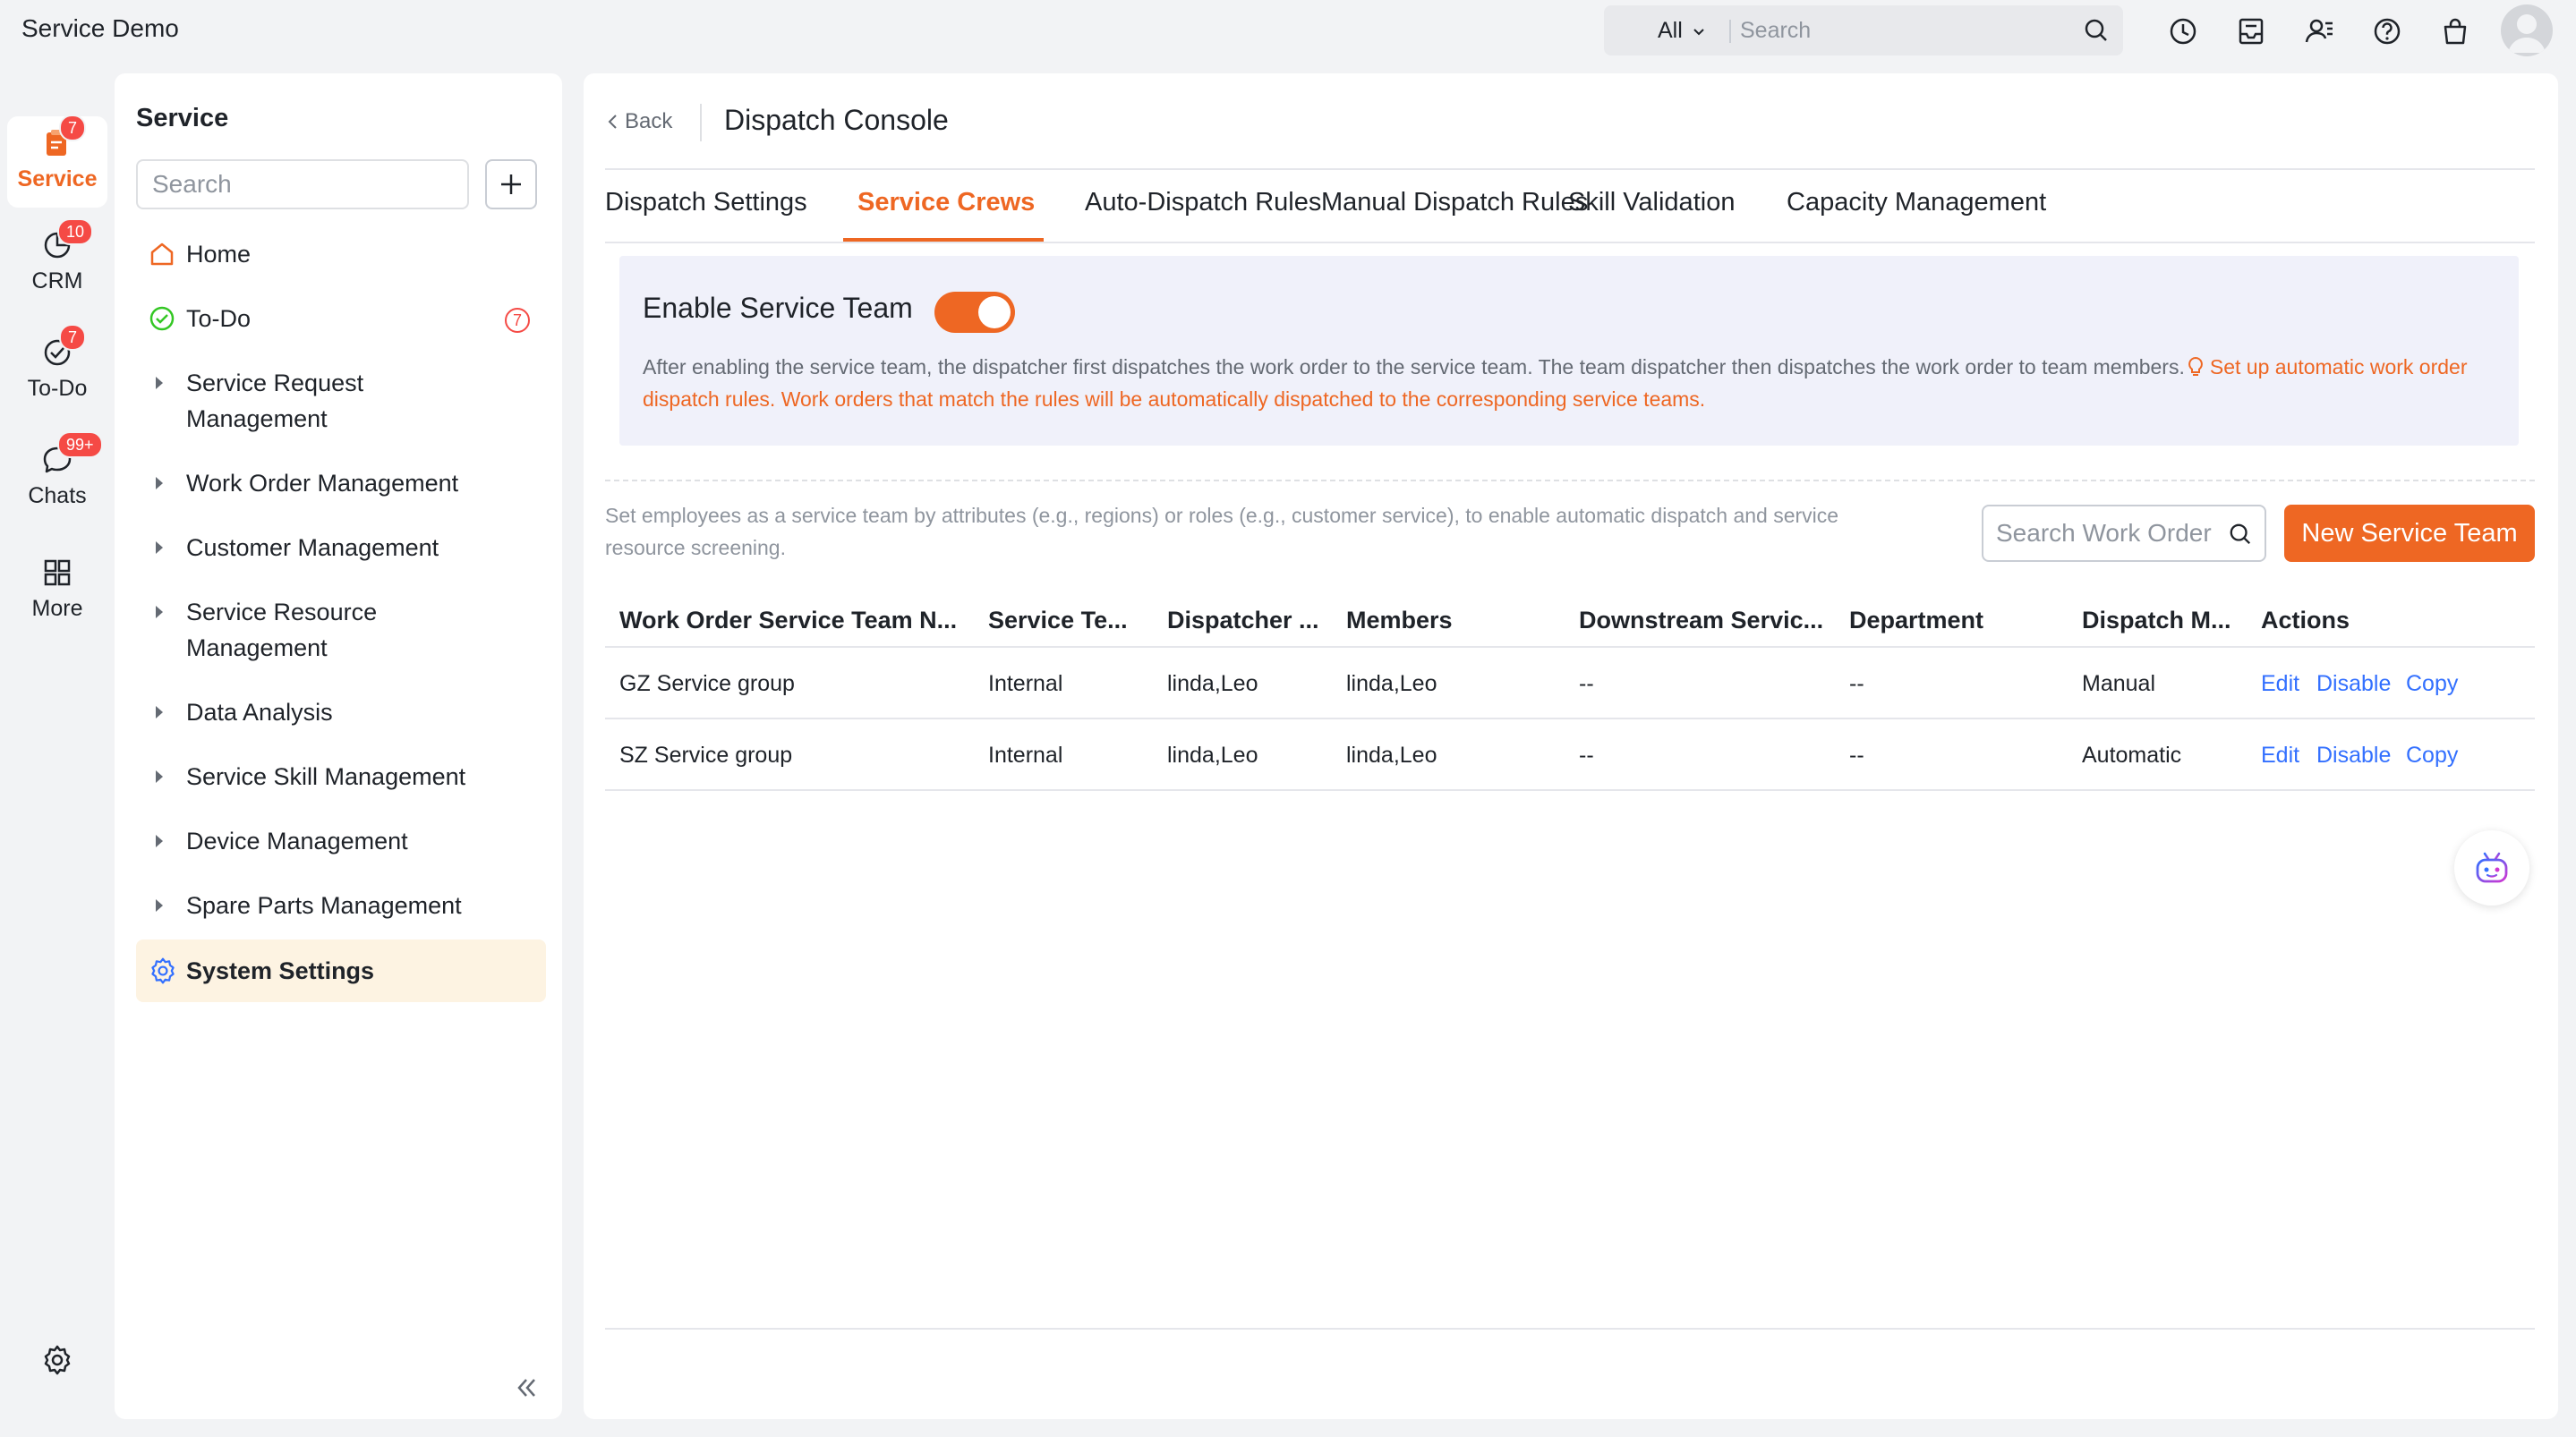 The height and width of the screenshot is (1437, 2576). Describe the element at coordinates (341, 401) in the screenshot. I see `sidebar-item-service-request-management: Service Request Management` at that location.